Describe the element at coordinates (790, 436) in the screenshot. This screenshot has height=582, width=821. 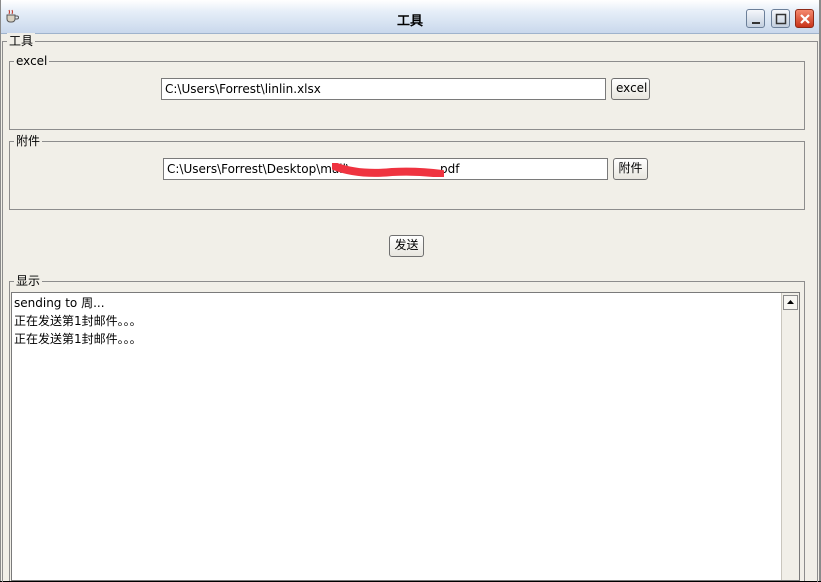
I see `vertical-scrollbar` at that location.